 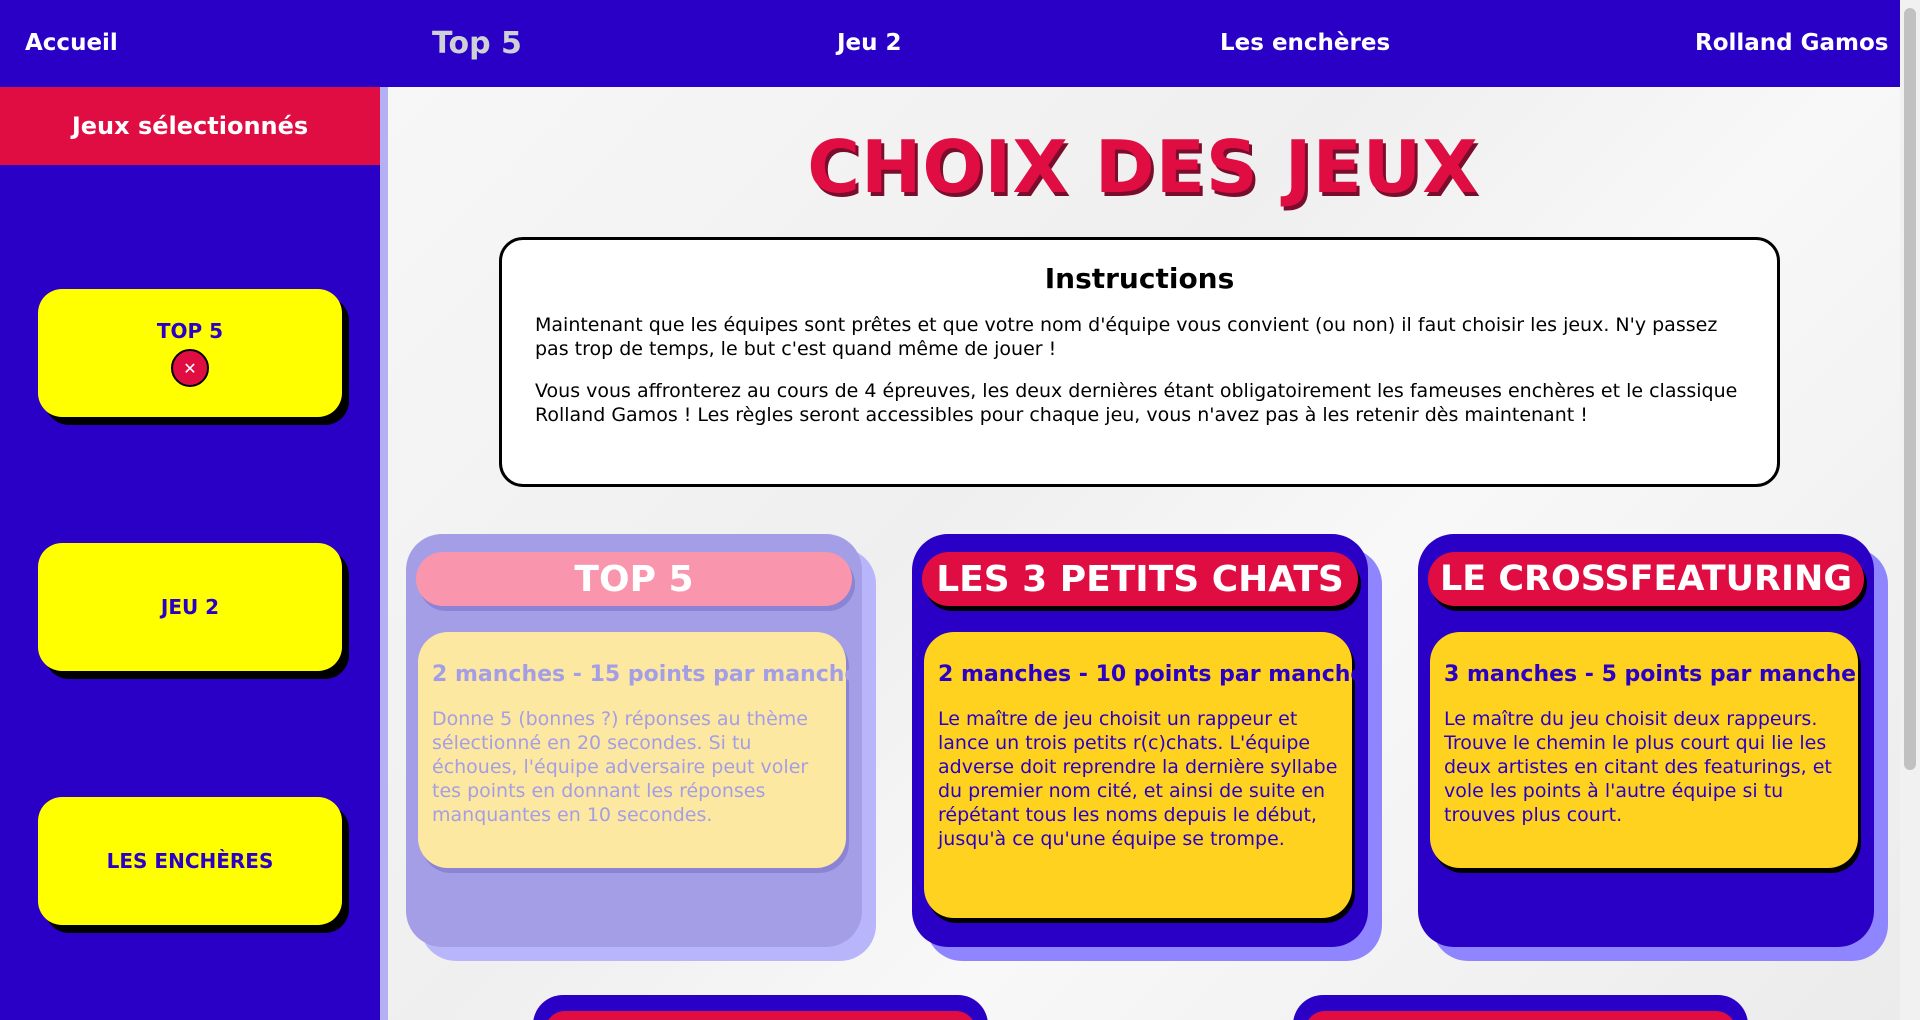 I want to click on nav-link-top5: Top 5, so click(x=477, y=43).